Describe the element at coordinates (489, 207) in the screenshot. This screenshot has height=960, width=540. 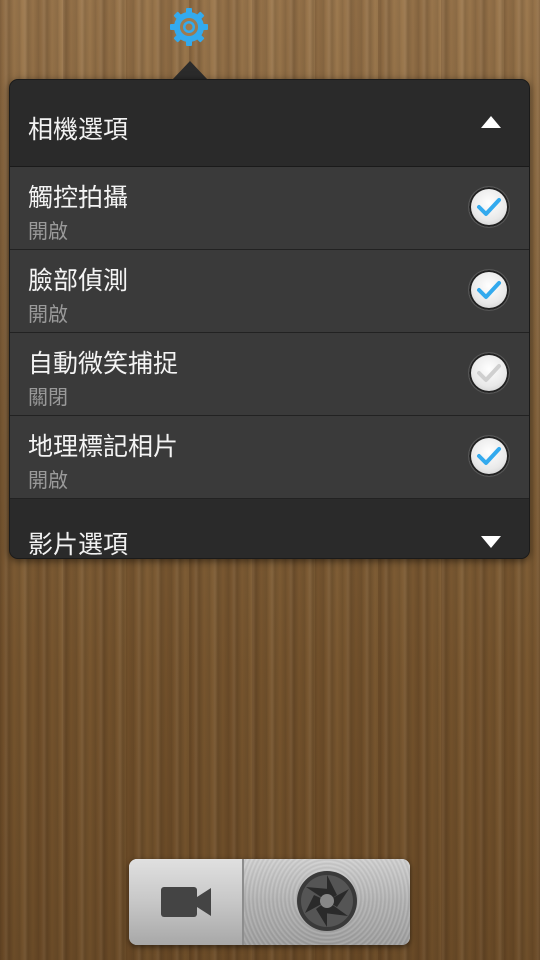
I see `checkbox-touch-shoot` at that location.